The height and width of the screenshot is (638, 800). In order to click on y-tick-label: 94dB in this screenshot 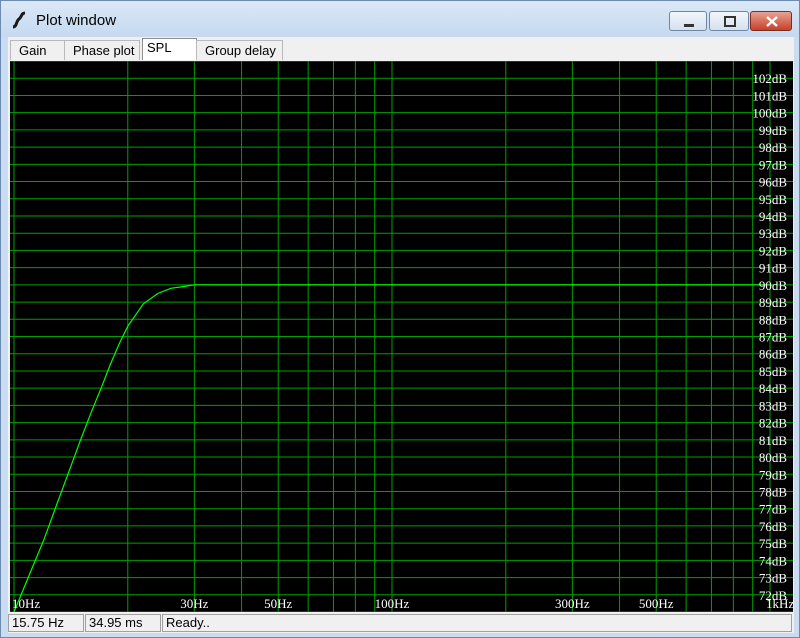, I will do `click(773, 216)`.